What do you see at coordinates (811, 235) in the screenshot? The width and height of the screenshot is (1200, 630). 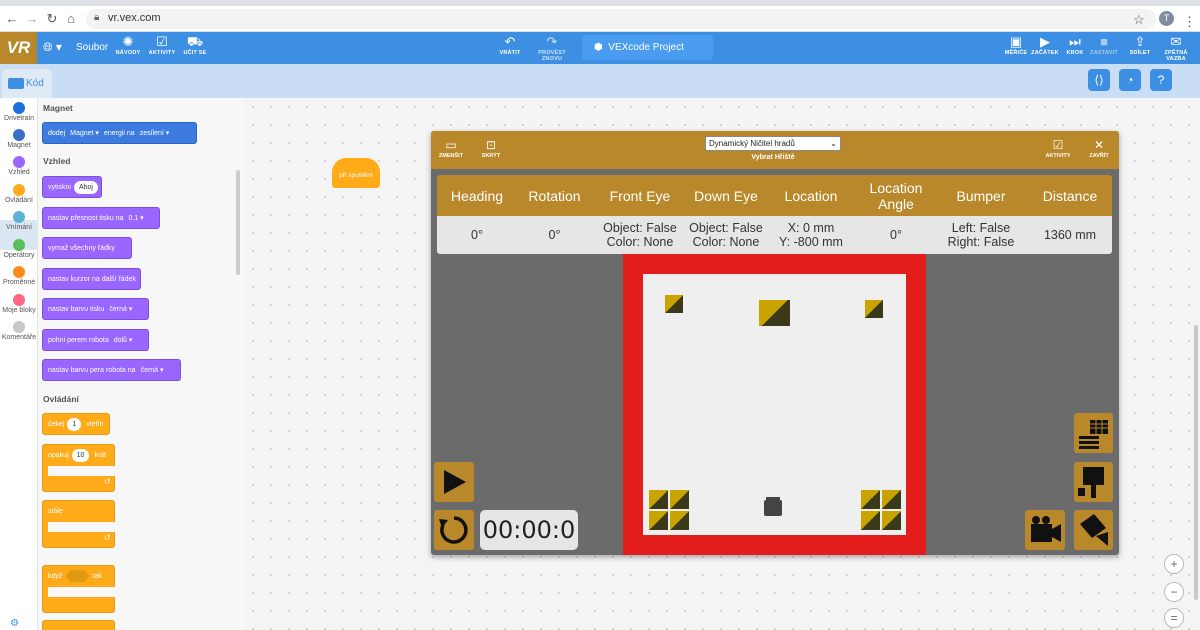 I see `value-location: X: 0 mm Y: -800 mm` at bounding box center [811, 235].